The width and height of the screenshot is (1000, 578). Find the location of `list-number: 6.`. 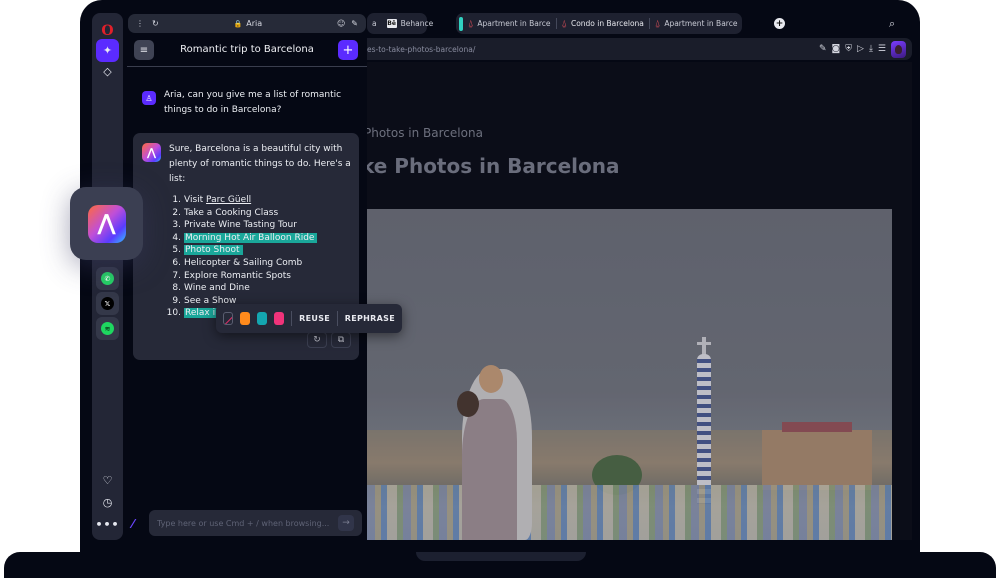

list-number: 6. is located at coordinates (176, 262).